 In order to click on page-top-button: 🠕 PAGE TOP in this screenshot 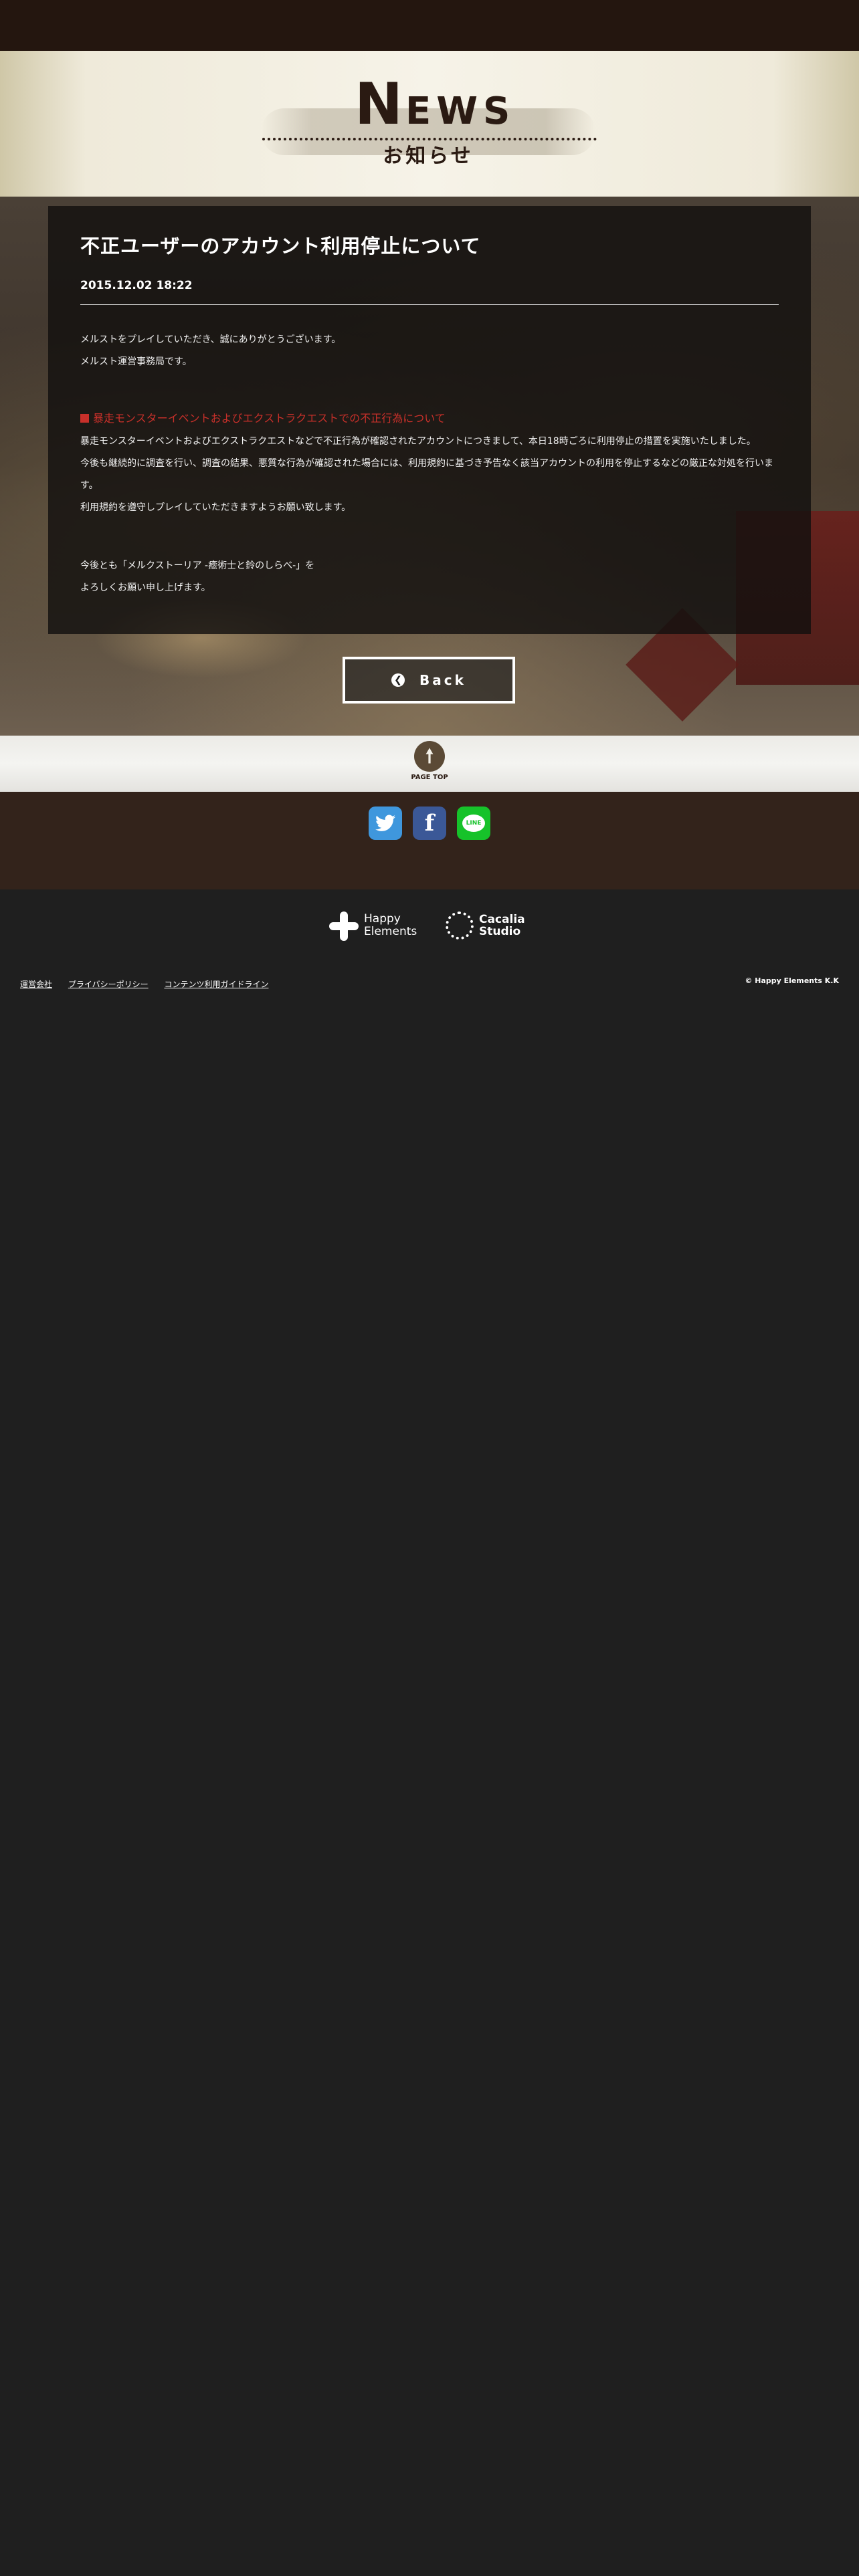, I will do `click(429, 763)`.